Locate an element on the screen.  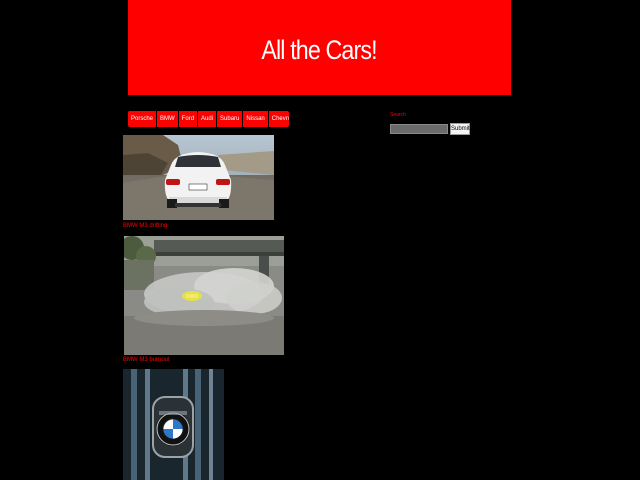
post-image-bmw-logo is located at coordinates (173, 424).